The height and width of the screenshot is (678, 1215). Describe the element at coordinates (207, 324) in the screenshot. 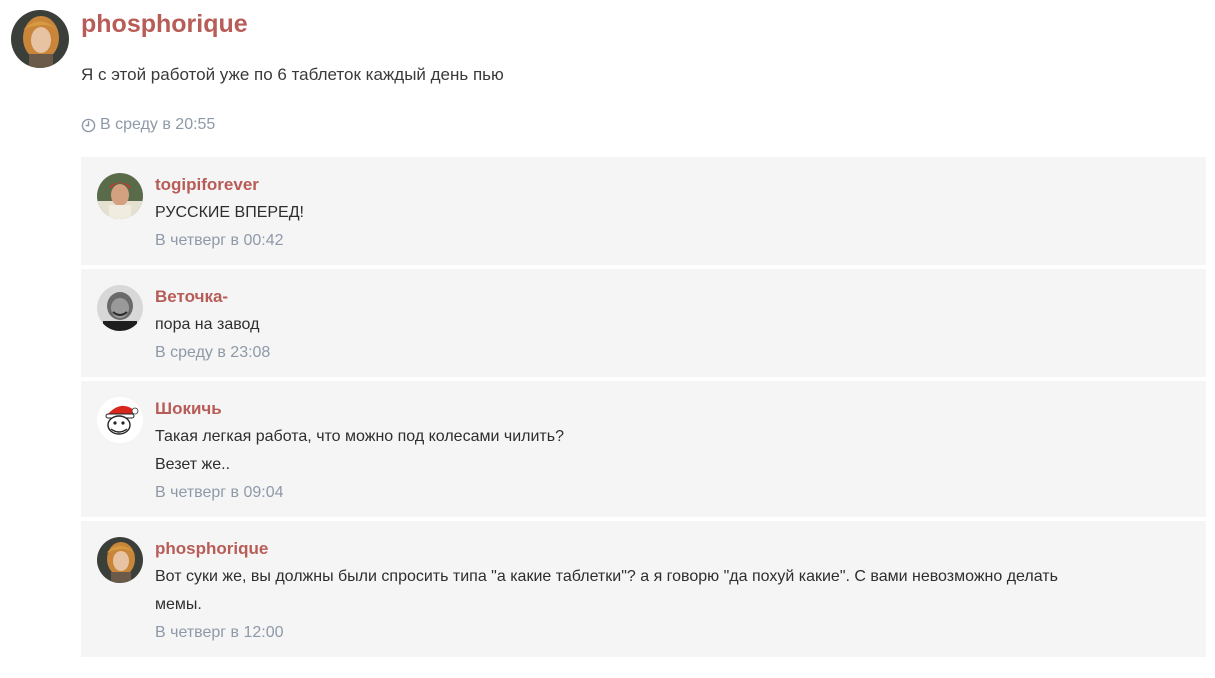

I see `reply-text-line: пора на завод` at that location.